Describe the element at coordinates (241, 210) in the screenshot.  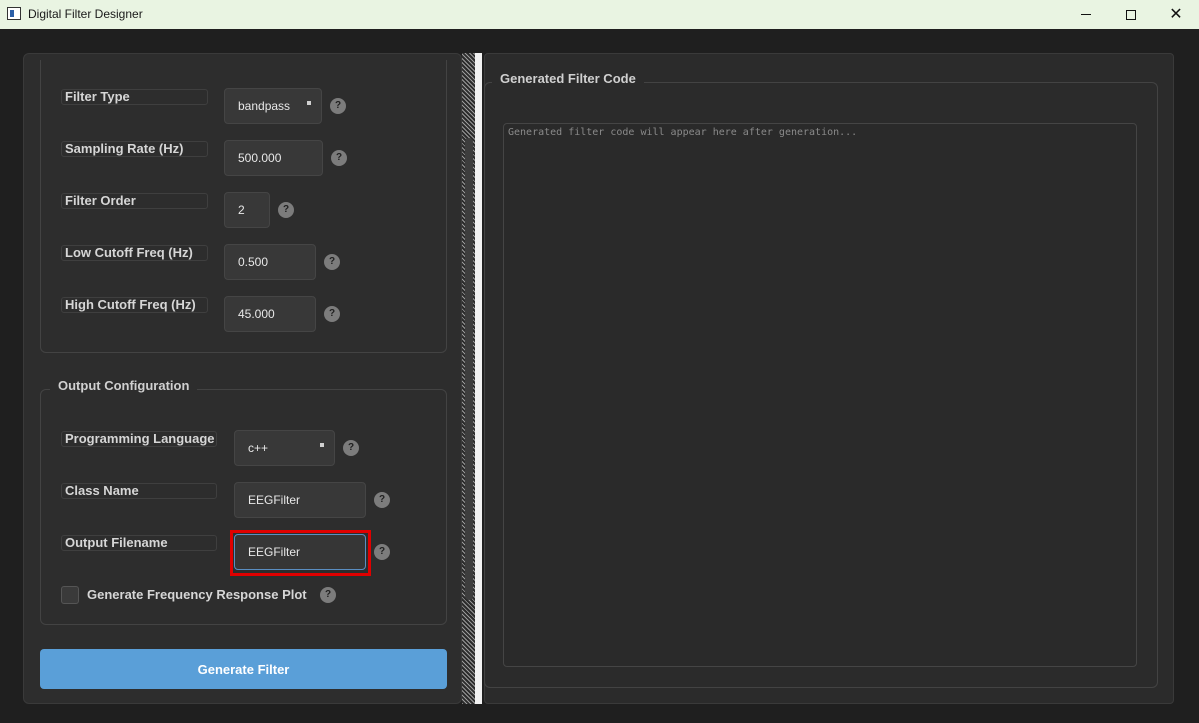
I see `filter-order-value: 2` at that location.